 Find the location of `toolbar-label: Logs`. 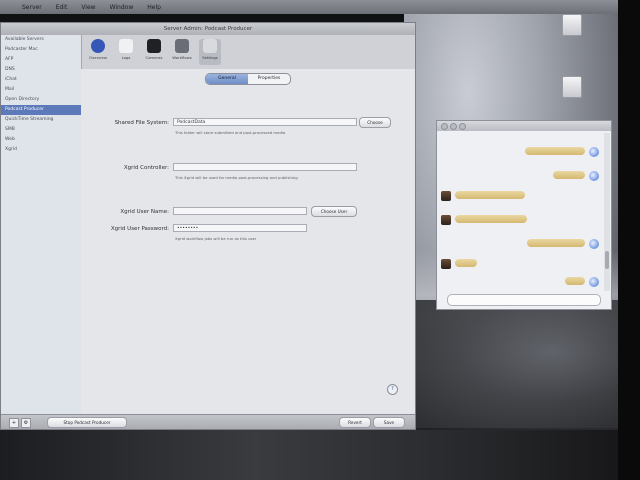

toolbar-label: Logs is located at coordinates (126, 57).